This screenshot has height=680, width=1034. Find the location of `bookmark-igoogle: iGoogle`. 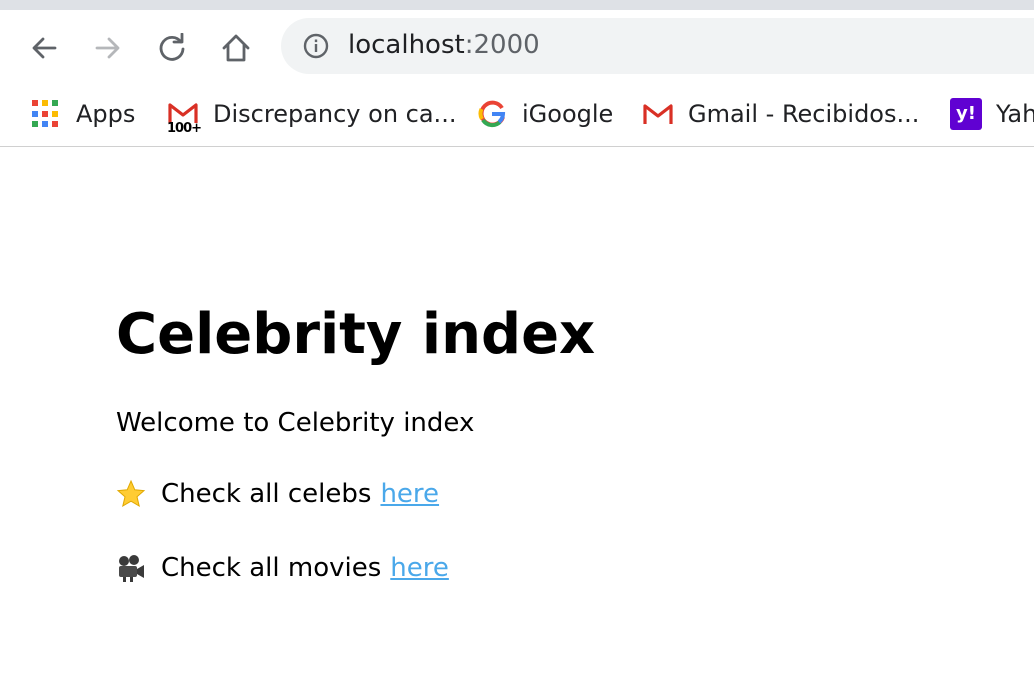

bookmark-igoogle: iGoogle is located at coordinates (544, 114).